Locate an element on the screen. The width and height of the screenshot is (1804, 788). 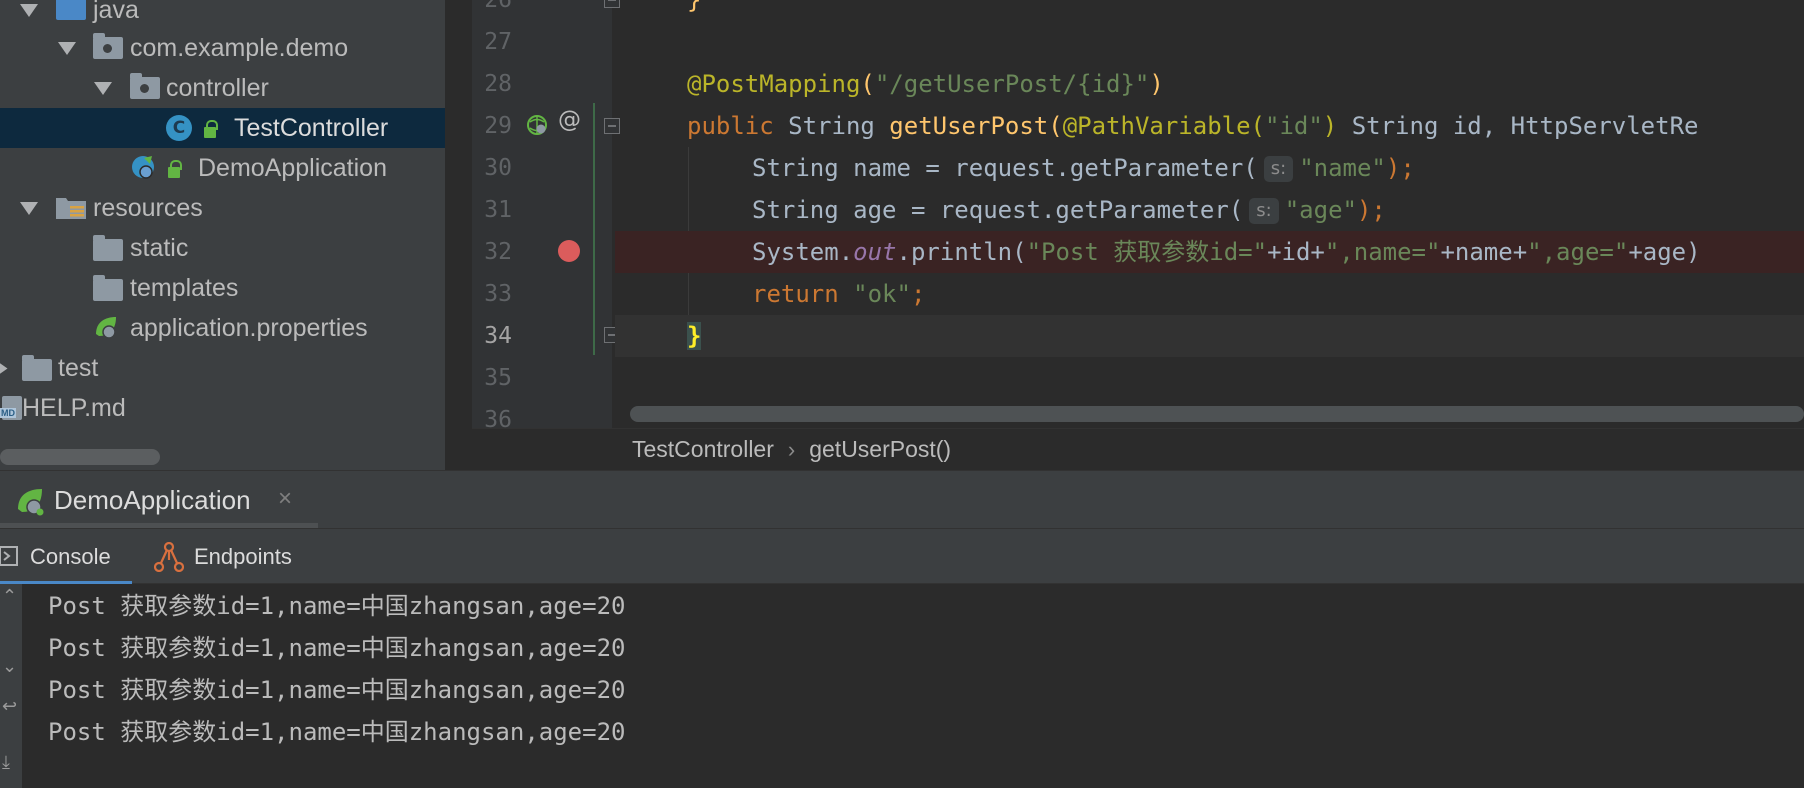
breadcrumb-item-method: getUserPost() is located at coordinates (880, 449).